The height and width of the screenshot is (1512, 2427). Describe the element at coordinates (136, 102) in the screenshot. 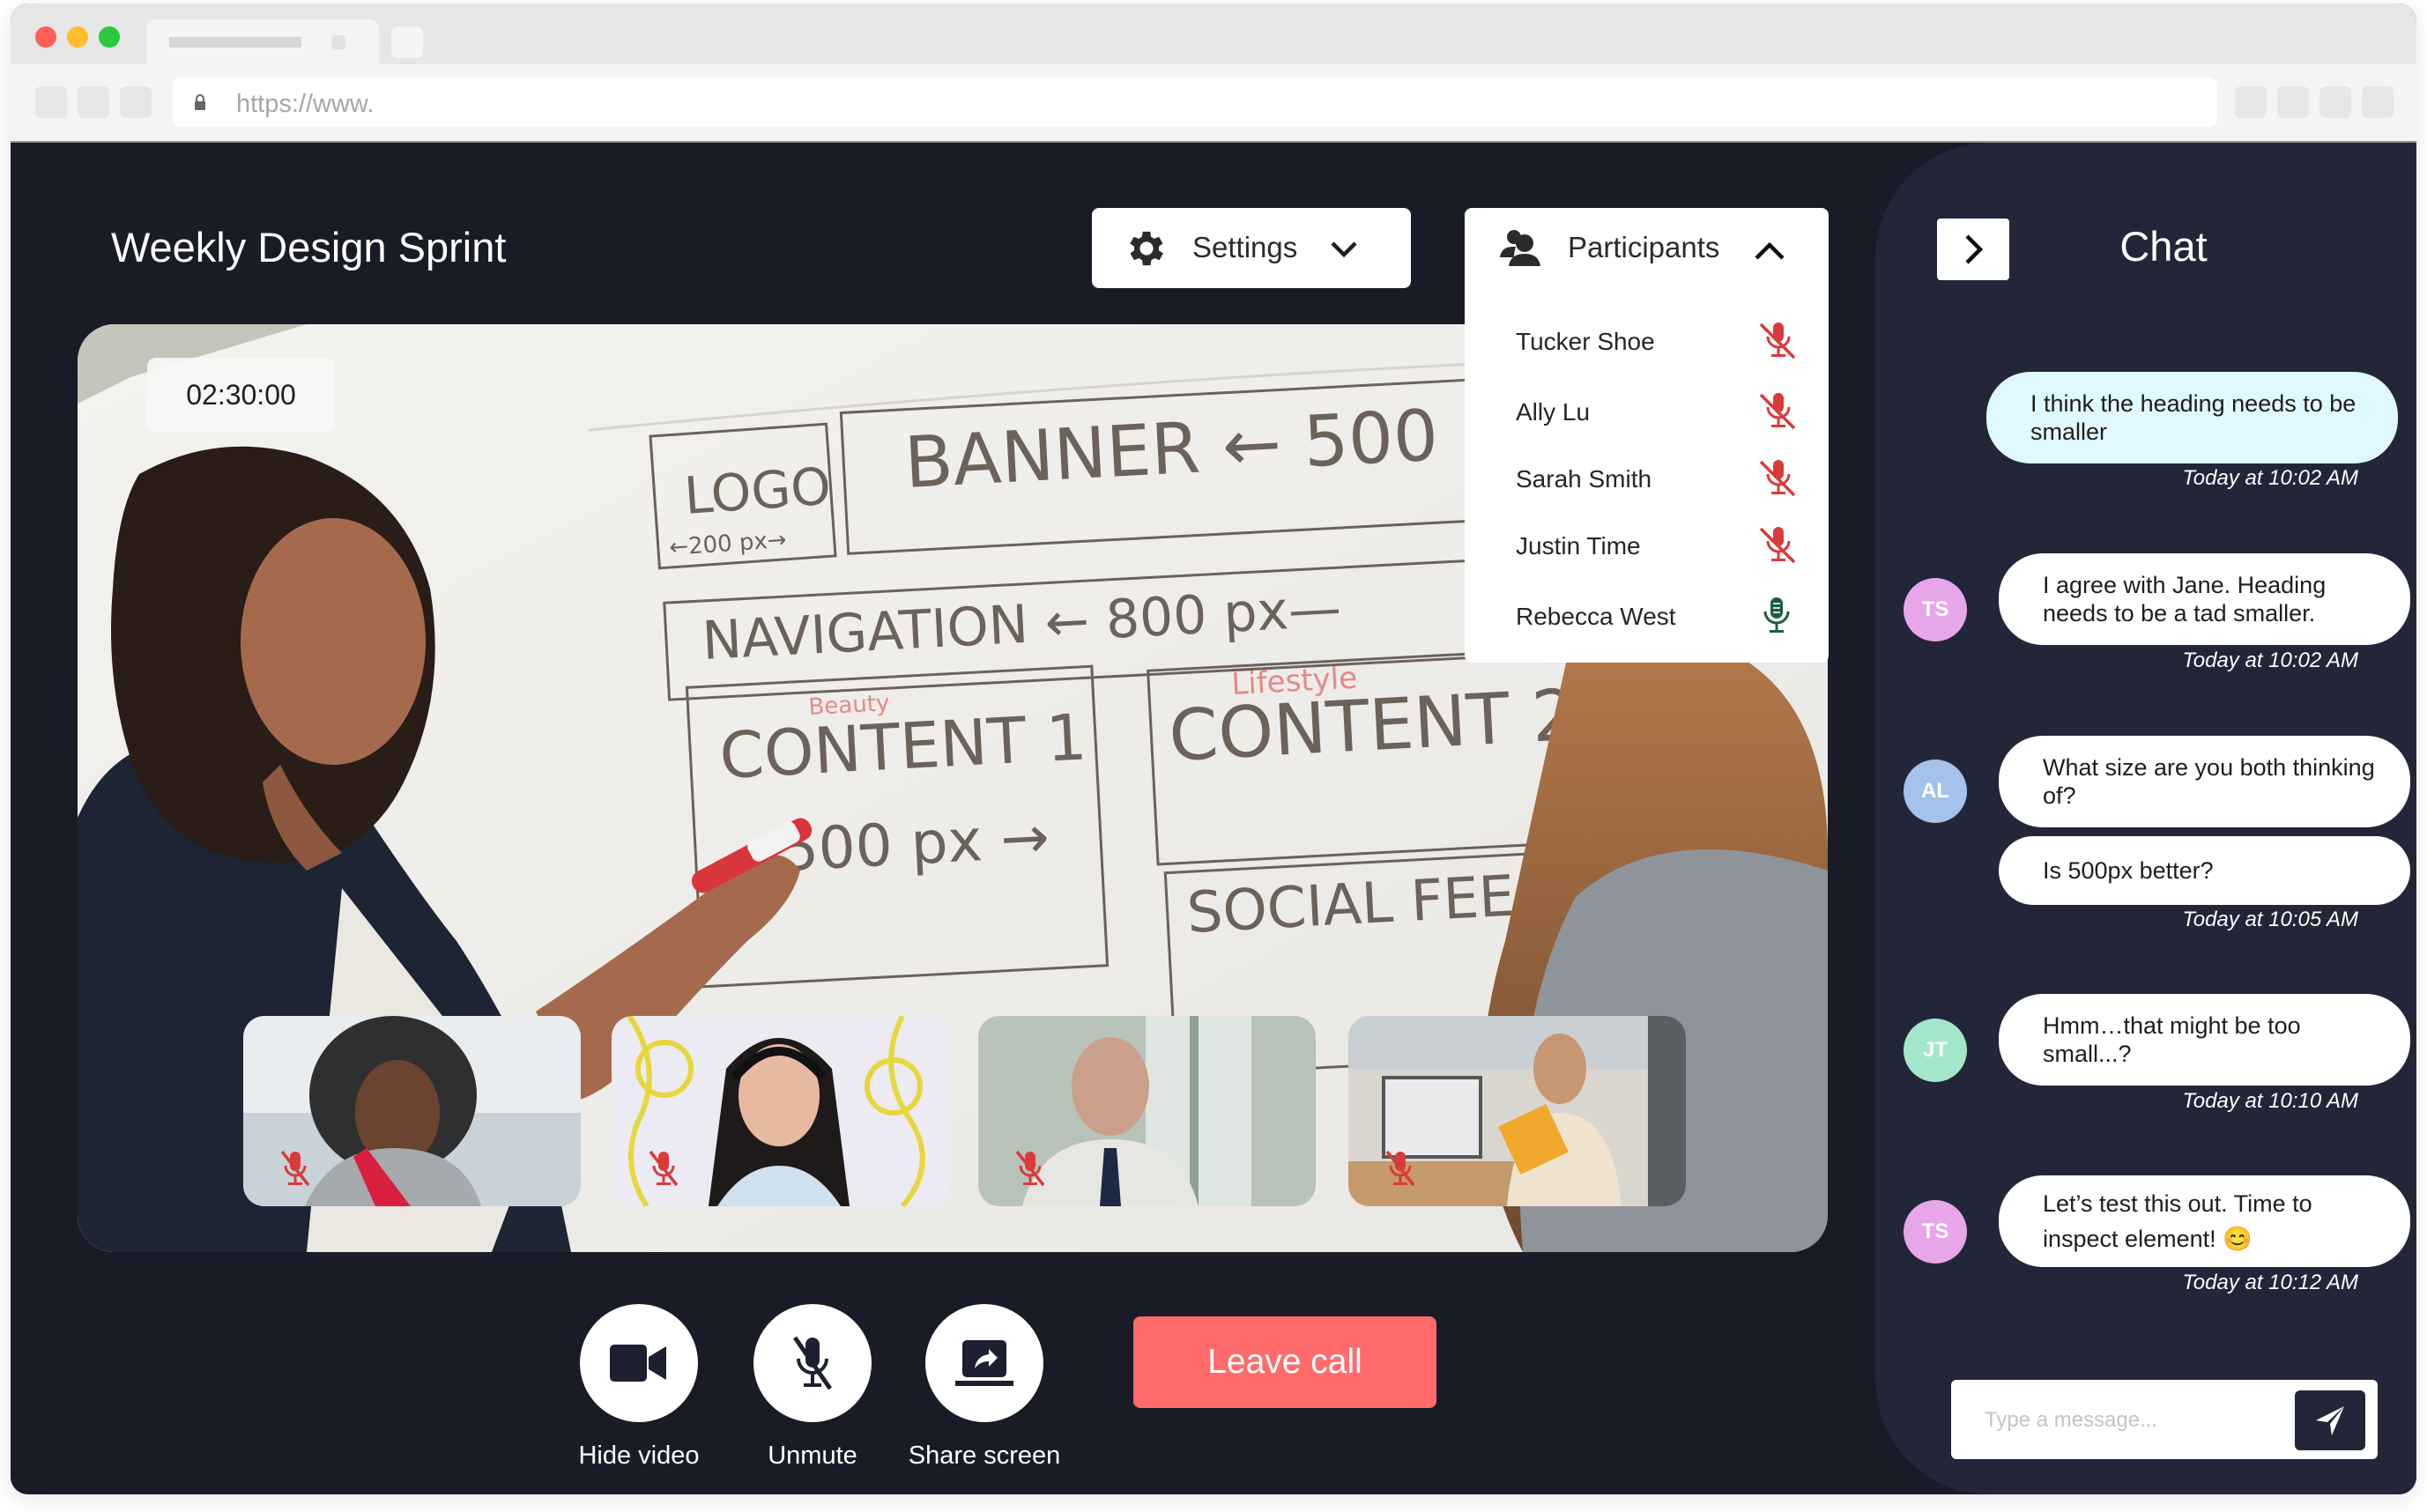

I see `reload-button` at that location.